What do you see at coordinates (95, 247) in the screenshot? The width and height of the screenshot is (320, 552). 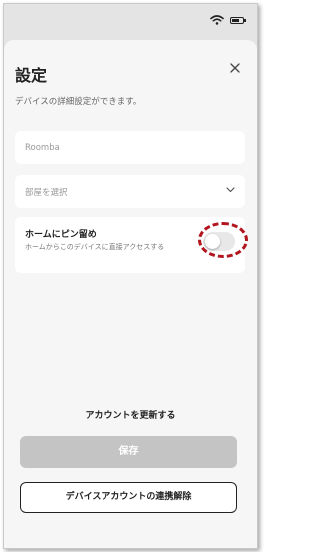 I see `pin-to-home-description: ホームからこのデバイスに直接アクセスする` at bounding box center [95, 247].